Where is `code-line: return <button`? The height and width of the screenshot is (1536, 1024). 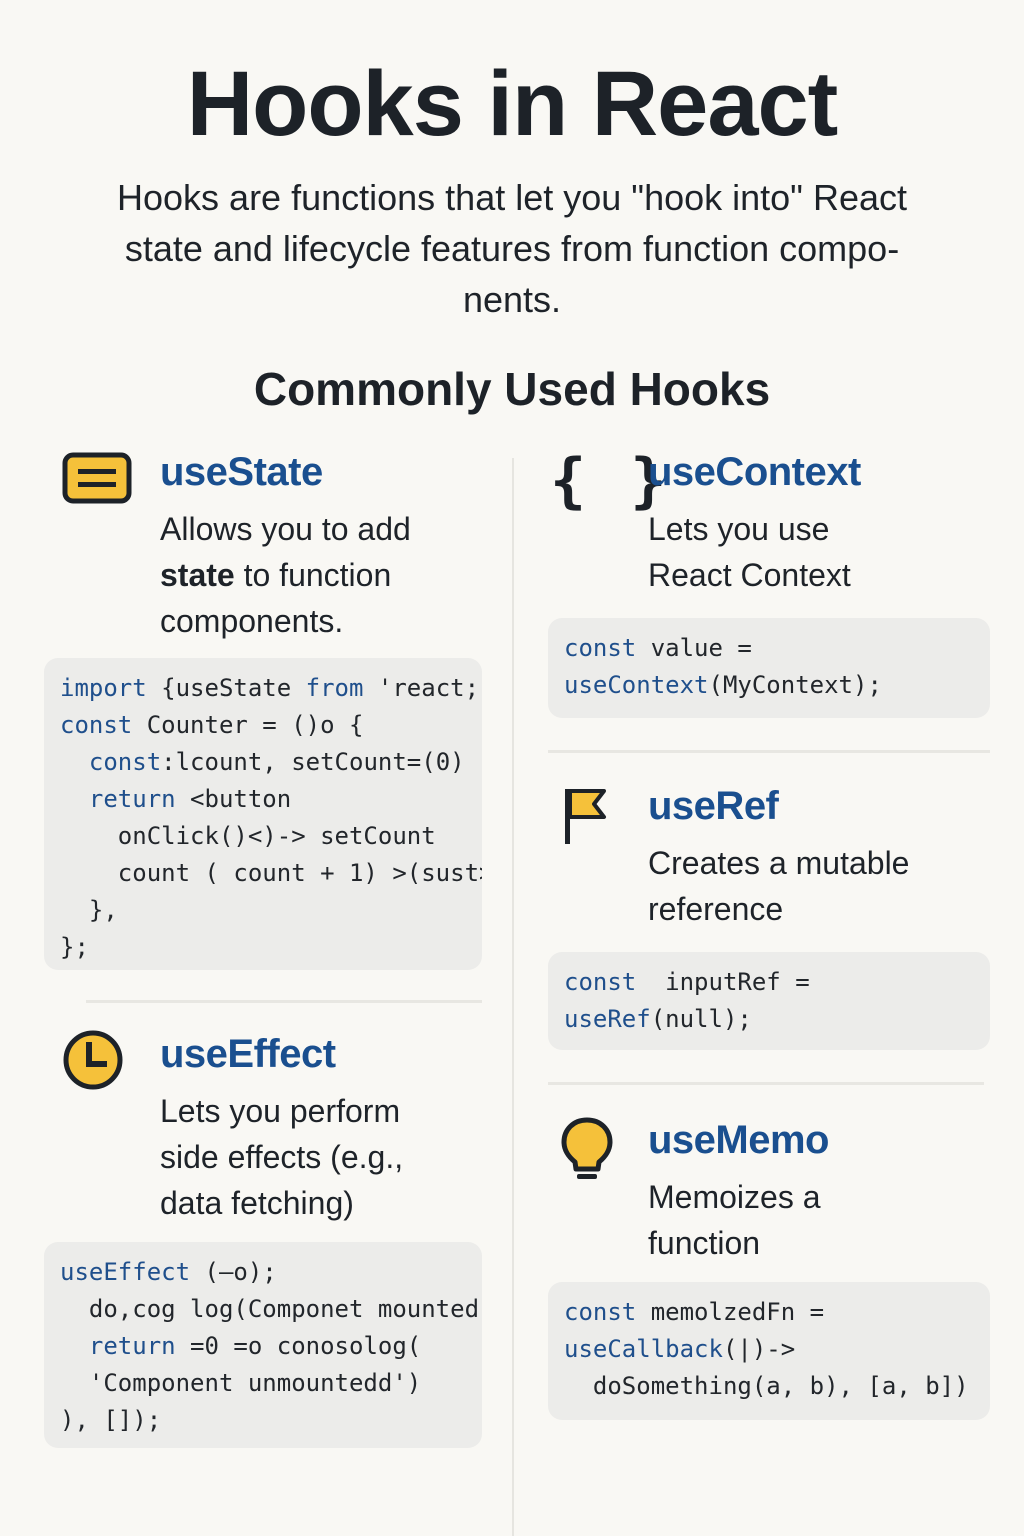 code-line: return <button is located at coordinates (263, 799).